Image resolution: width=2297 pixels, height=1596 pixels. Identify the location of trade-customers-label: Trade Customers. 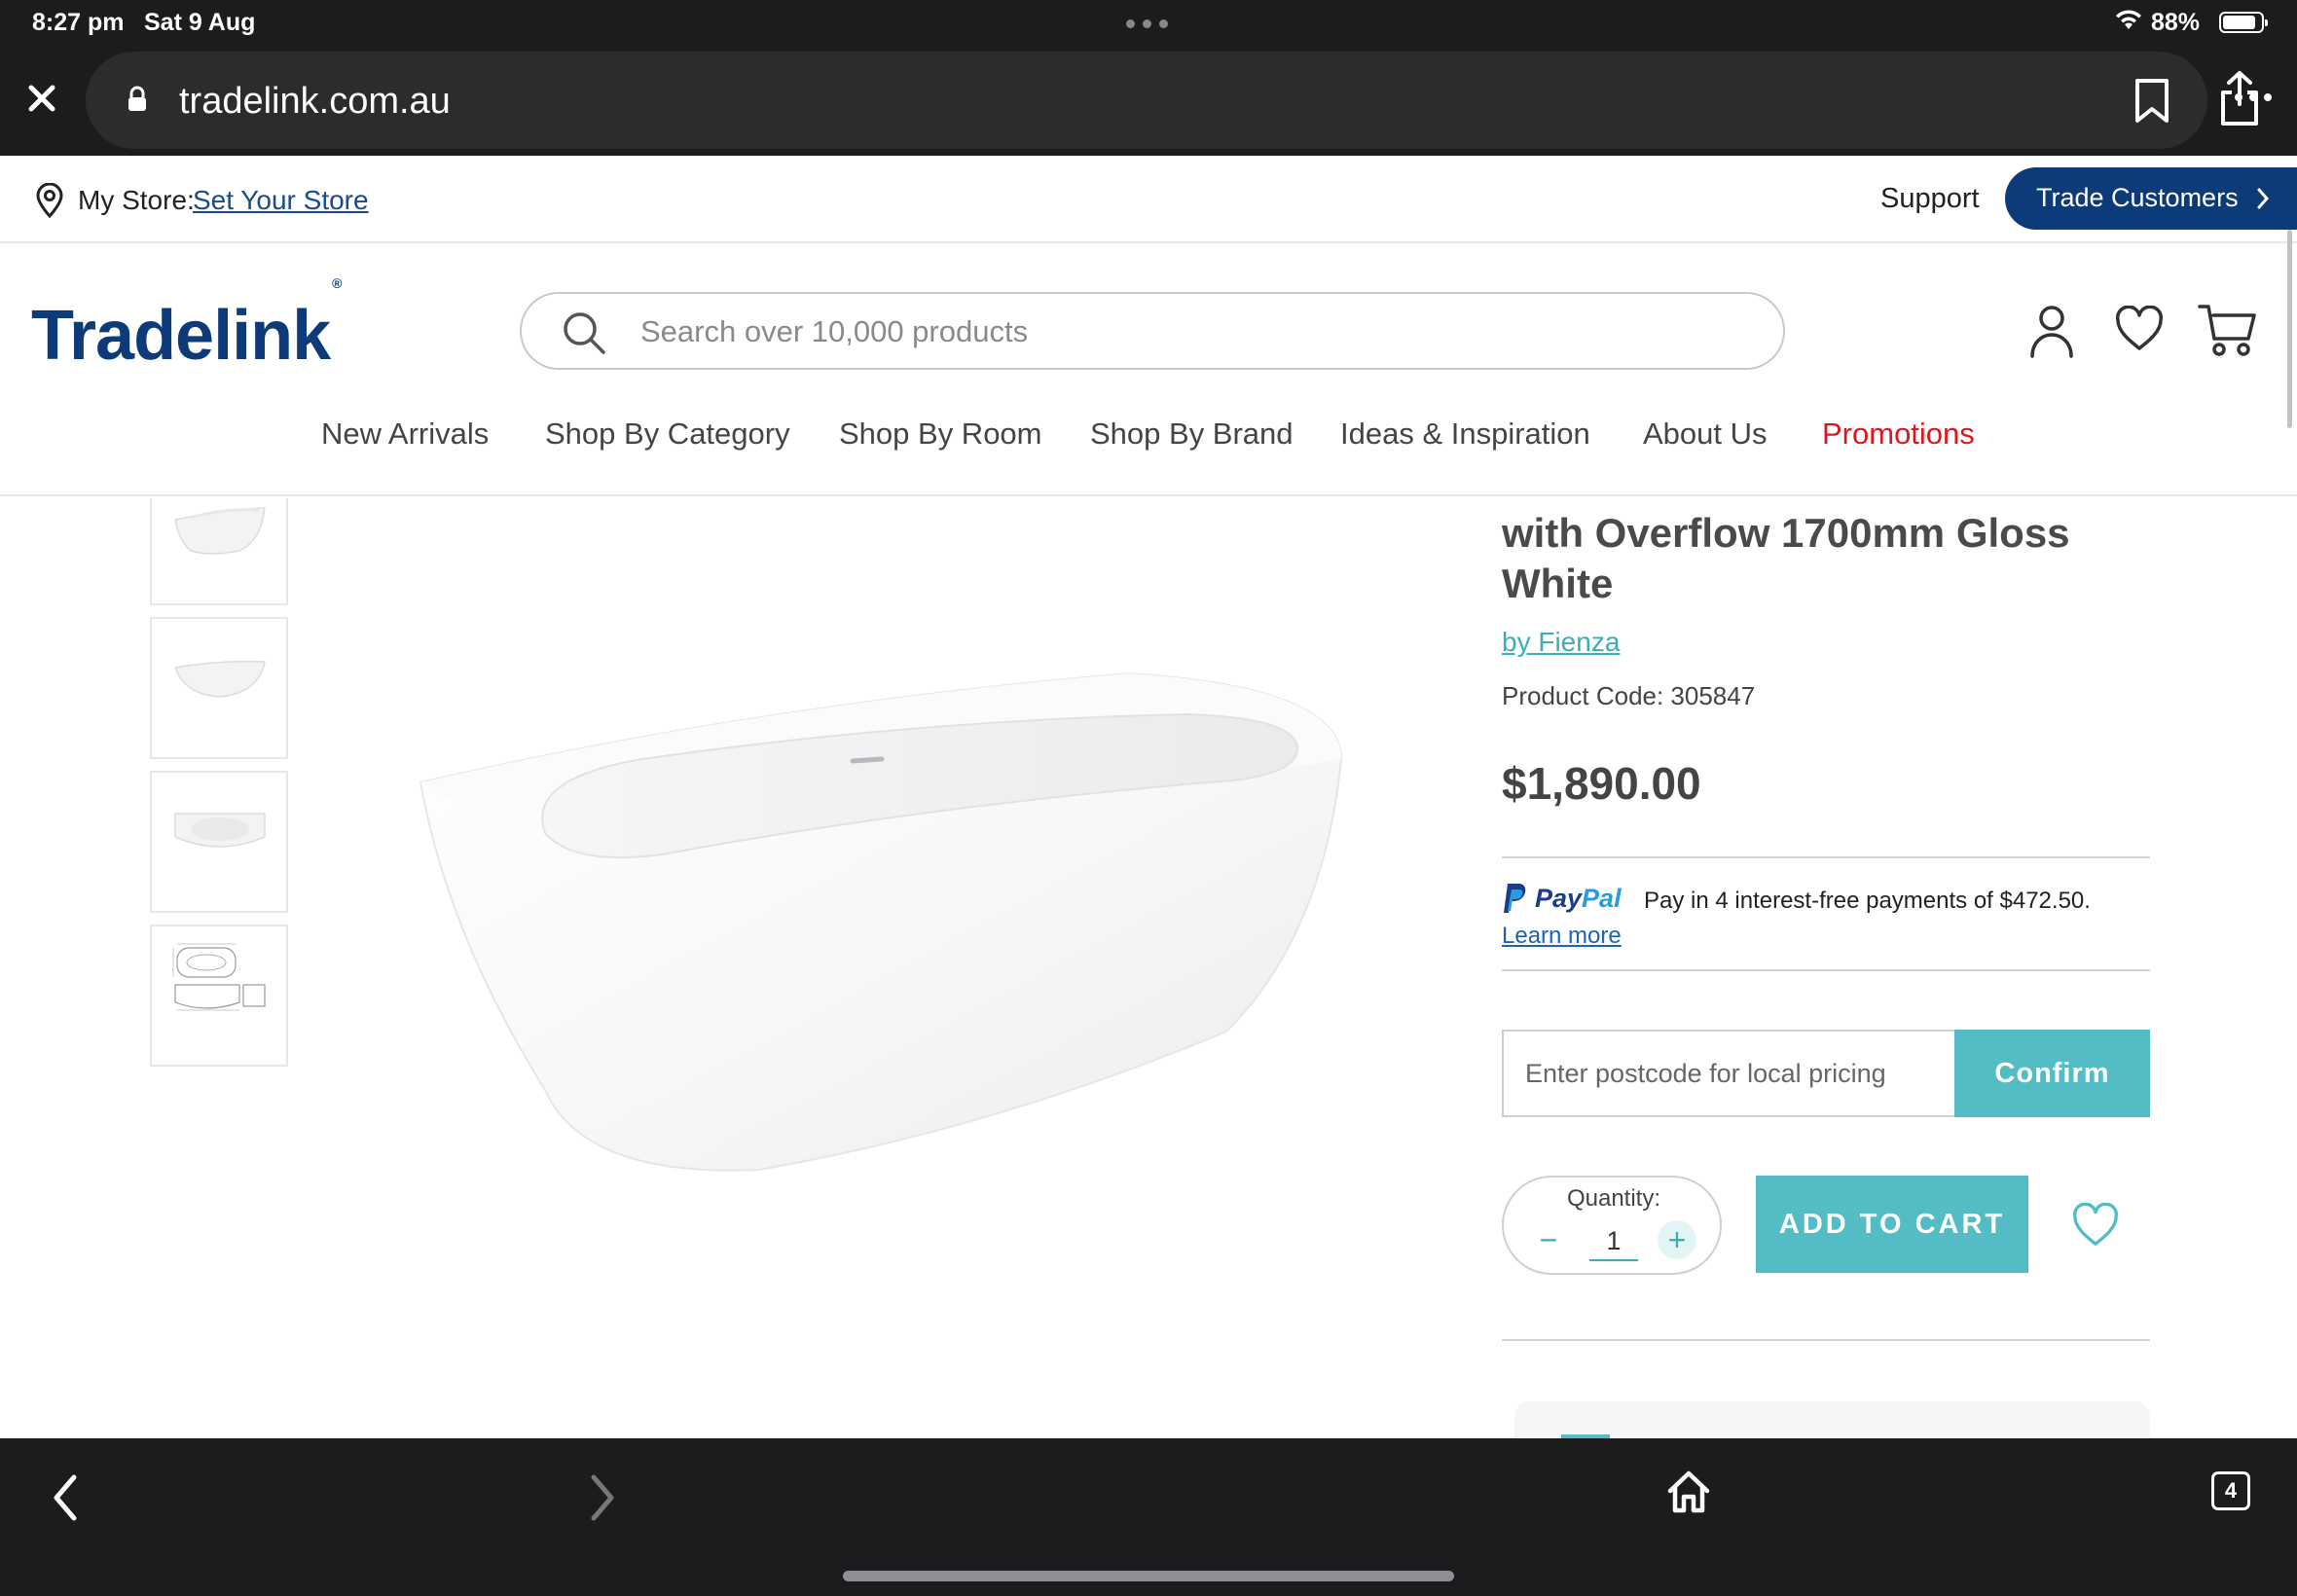
(2137, 197).